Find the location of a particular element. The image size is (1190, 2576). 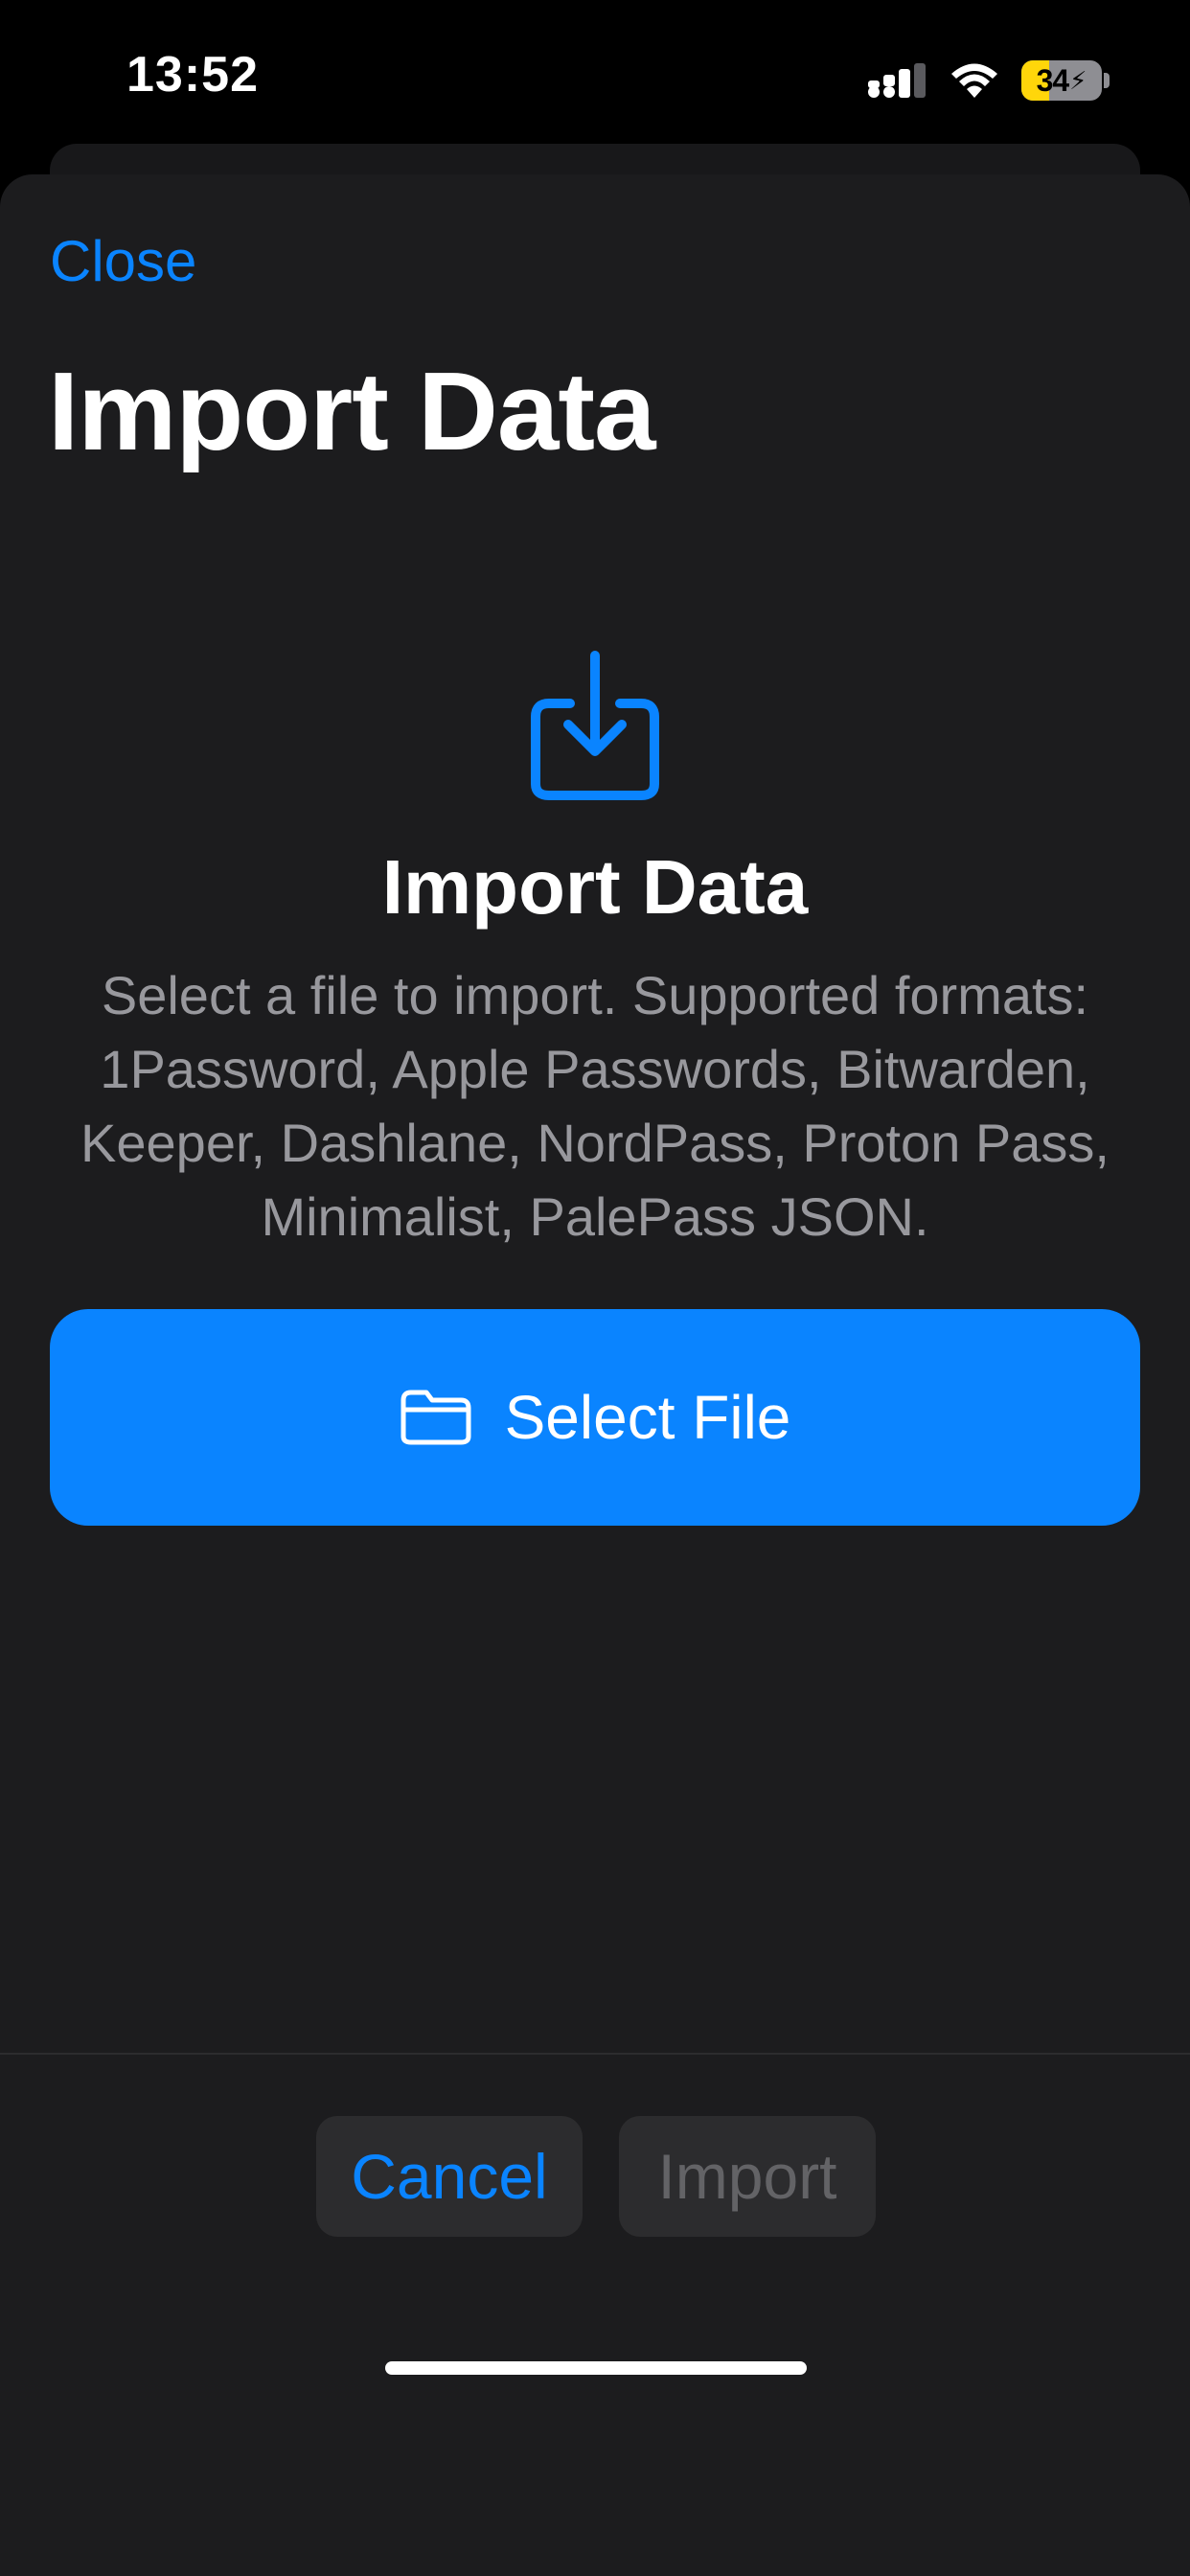

battery-charging-icon: 34 ⚡ is located at coordinates (1062, 80).